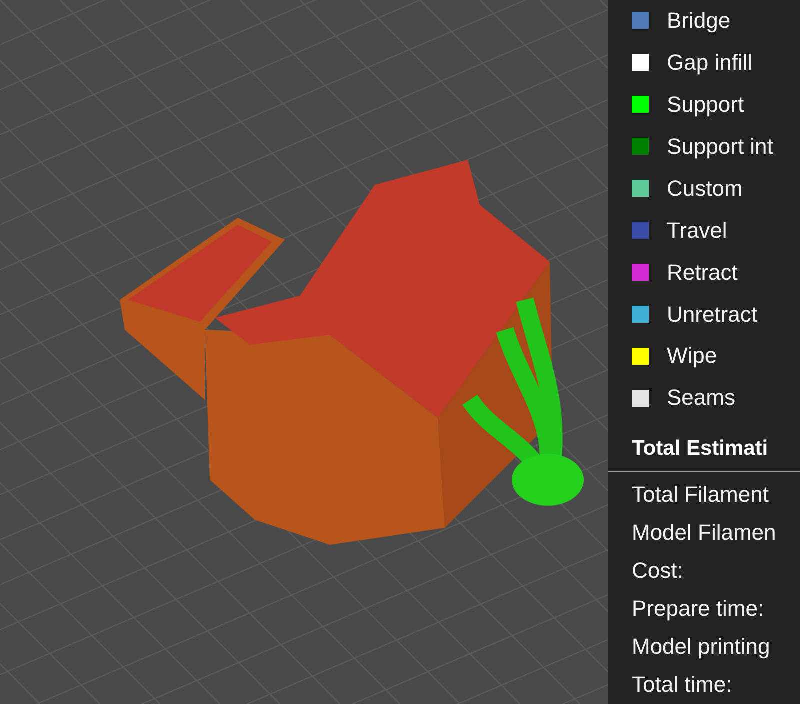  Describe the element at coordinates (699, 21) in the screenshot. I see `legend-label: Bridge` at that location.